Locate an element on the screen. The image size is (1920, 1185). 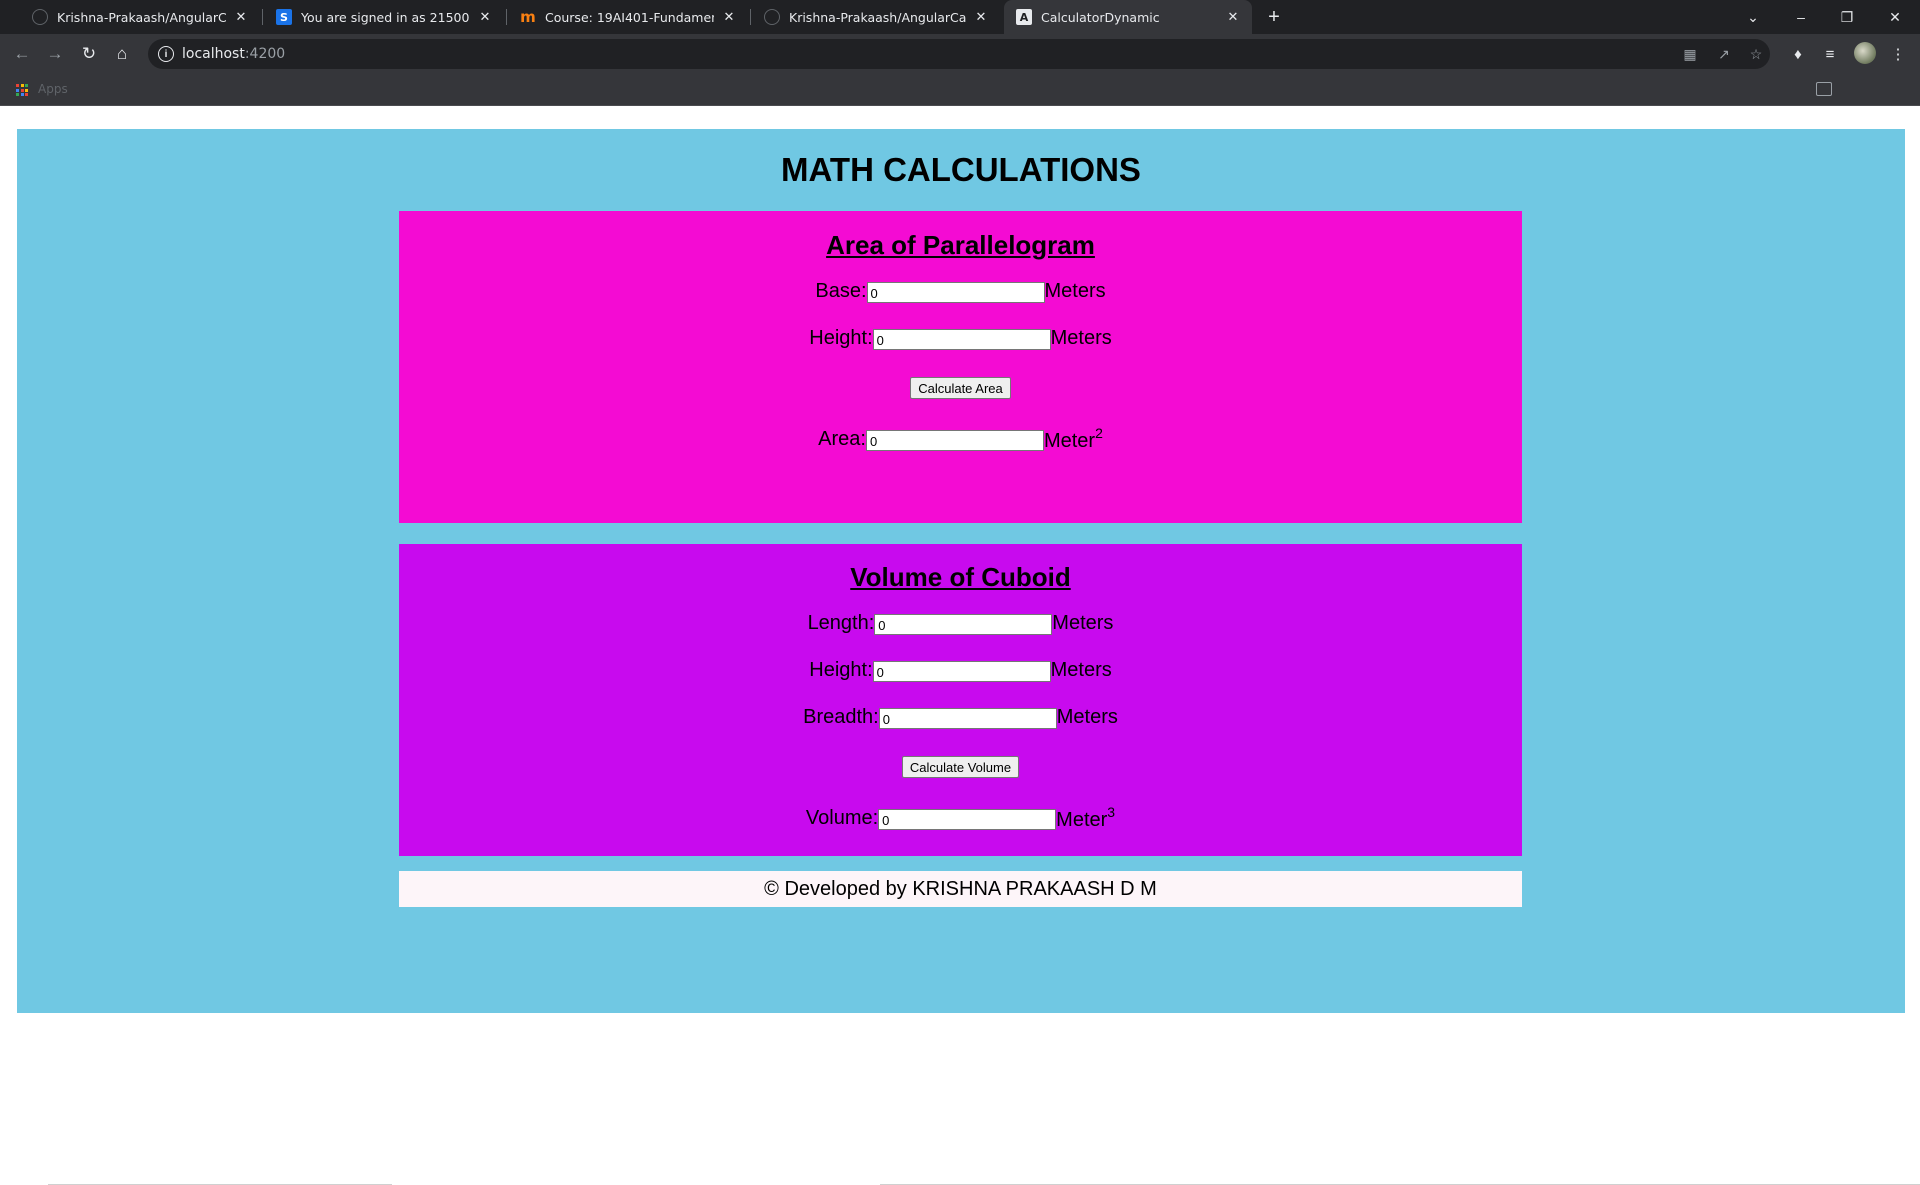
calculate-volume-button: Calculate Volume is located at coordinates (960, 767).